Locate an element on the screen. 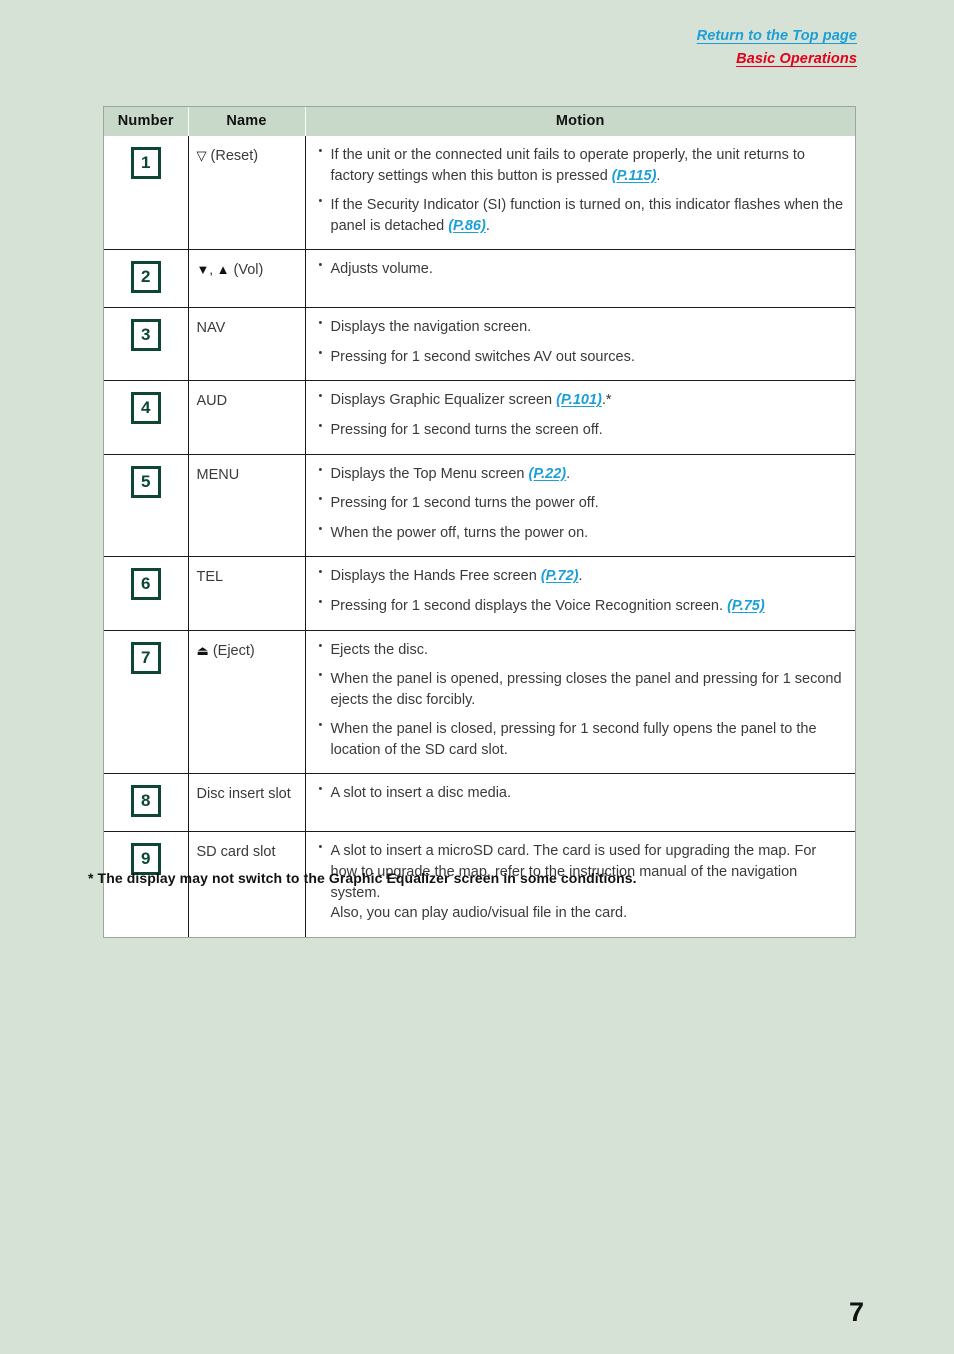 The height and width of the screenshot is (1354, 954). row-motion-cell: A slot to insert a disc media. is located at coordinates (580, 802).